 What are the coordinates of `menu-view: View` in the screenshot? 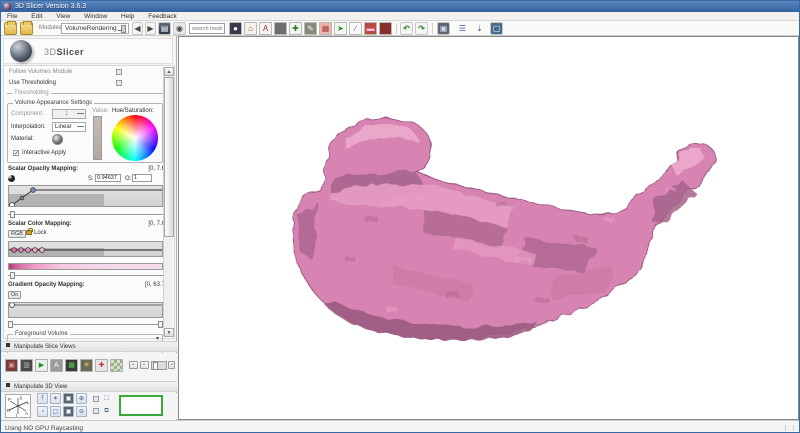 It's located at (63, 16).